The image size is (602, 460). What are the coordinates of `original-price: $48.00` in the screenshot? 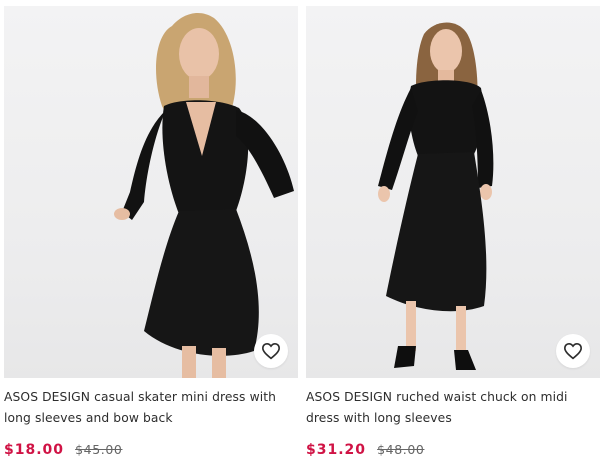 It's located at (401, 449).